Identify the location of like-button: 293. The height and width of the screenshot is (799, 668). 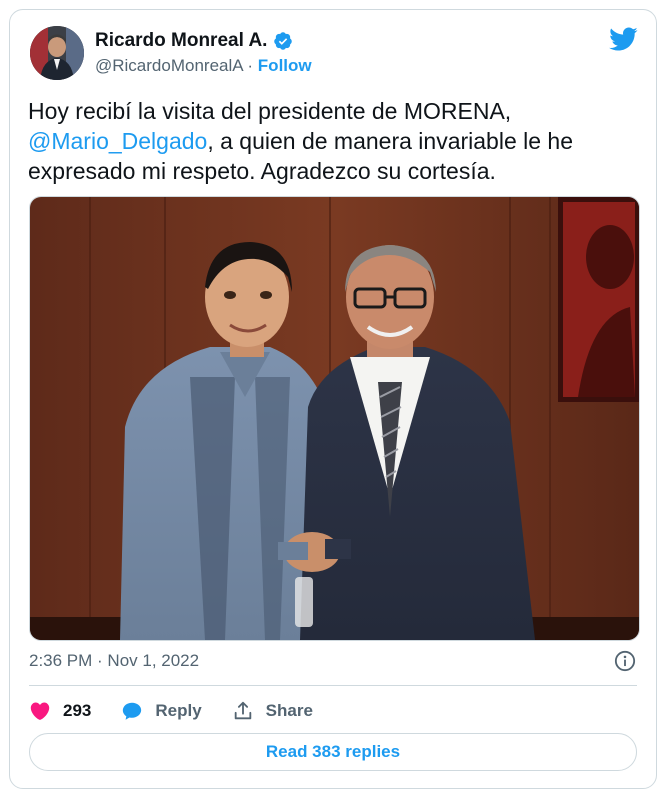
(60, 711).